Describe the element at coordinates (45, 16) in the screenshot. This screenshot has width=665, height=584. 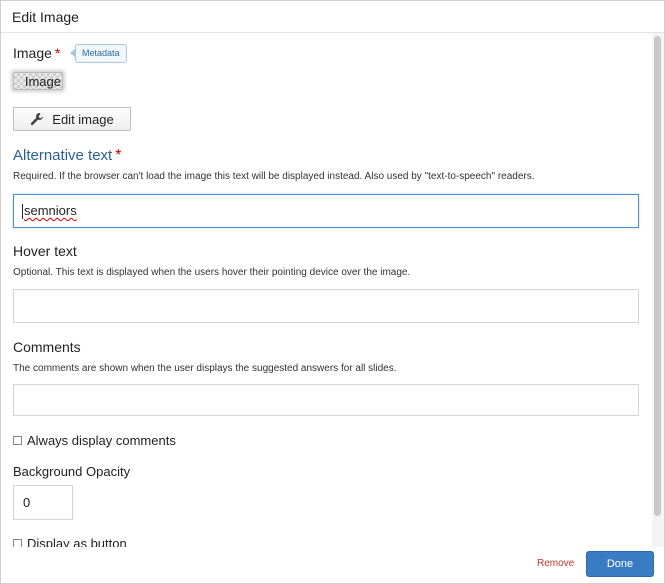
I see `dialog-title: Edit Image` at that location.